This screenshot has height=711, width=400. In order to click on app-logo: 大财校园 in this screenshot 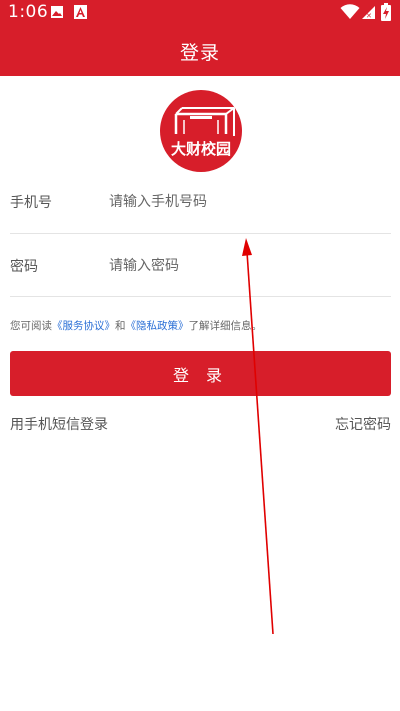, I will do `click(201, 131)`.